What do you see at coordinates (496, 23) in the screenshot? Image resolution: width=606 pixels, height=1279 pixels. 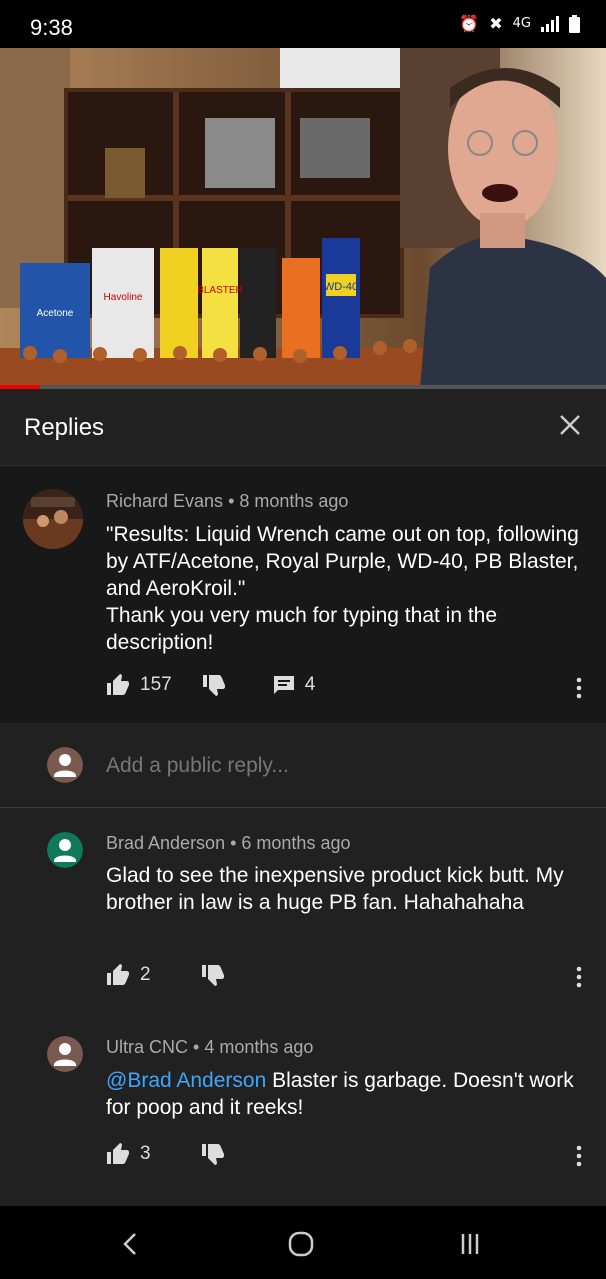 I see `mute-icon: ✖` at bounding box center [496, 23].